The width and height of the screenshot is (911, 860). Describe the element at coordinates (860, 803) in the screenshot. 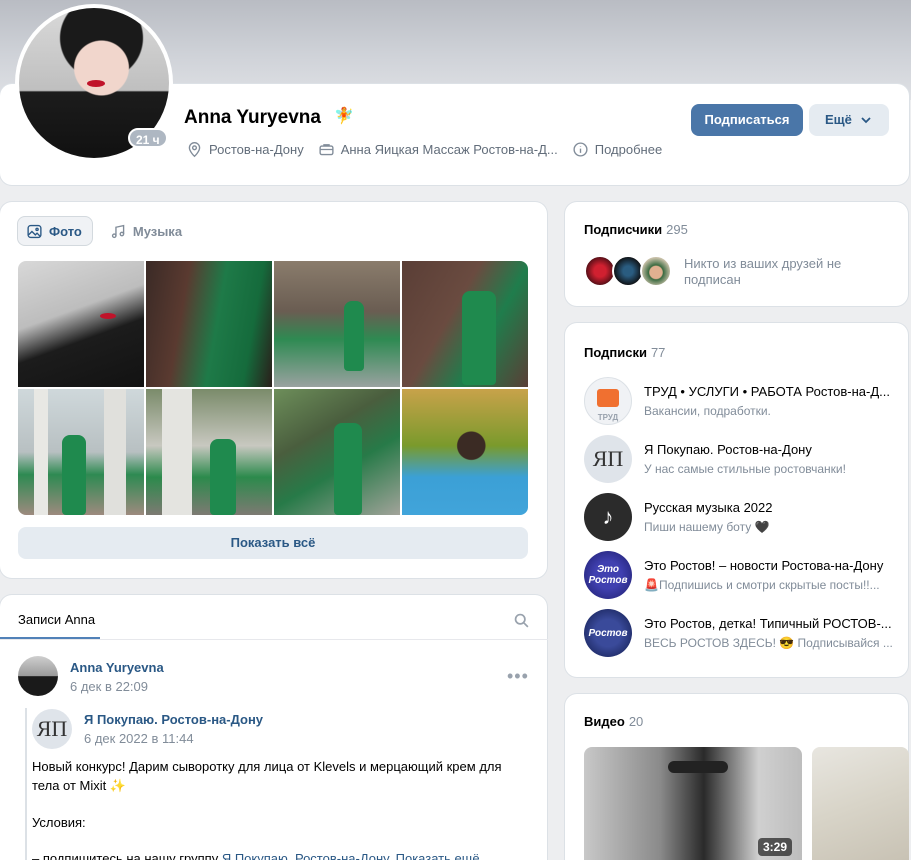

I see `video-thumbnail` at that location.